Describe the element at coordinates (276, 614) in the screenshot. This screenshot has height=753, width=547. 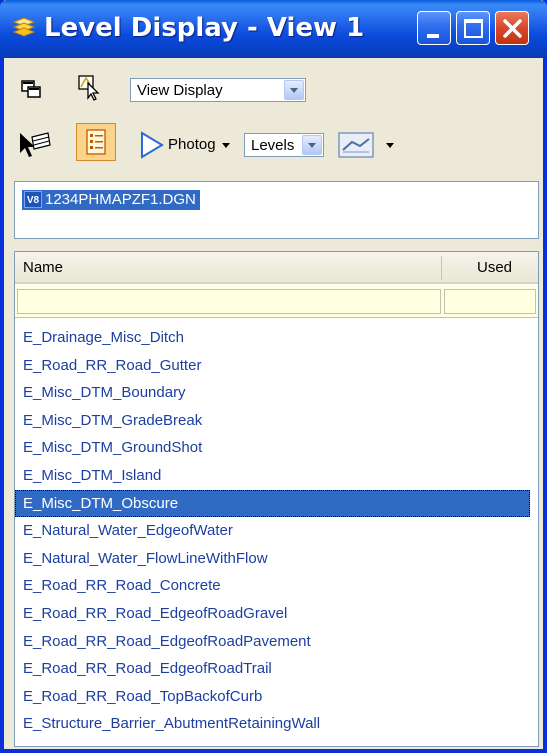
I see `level-row: E_Road_RR_Road_EdgeofRoadGravel` at that location.